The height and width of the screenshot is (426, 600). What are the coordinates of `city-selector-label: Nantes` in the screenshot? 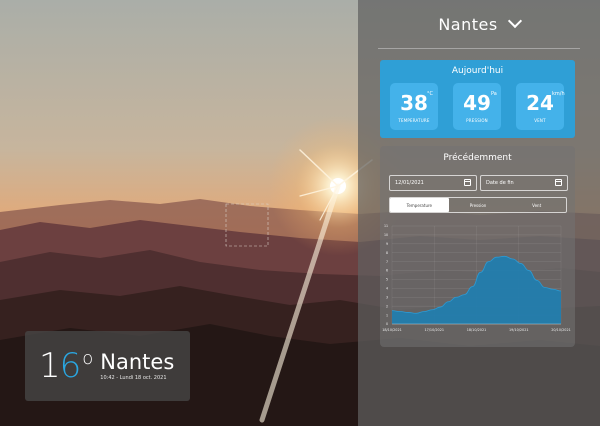 It's located at (468, 24).